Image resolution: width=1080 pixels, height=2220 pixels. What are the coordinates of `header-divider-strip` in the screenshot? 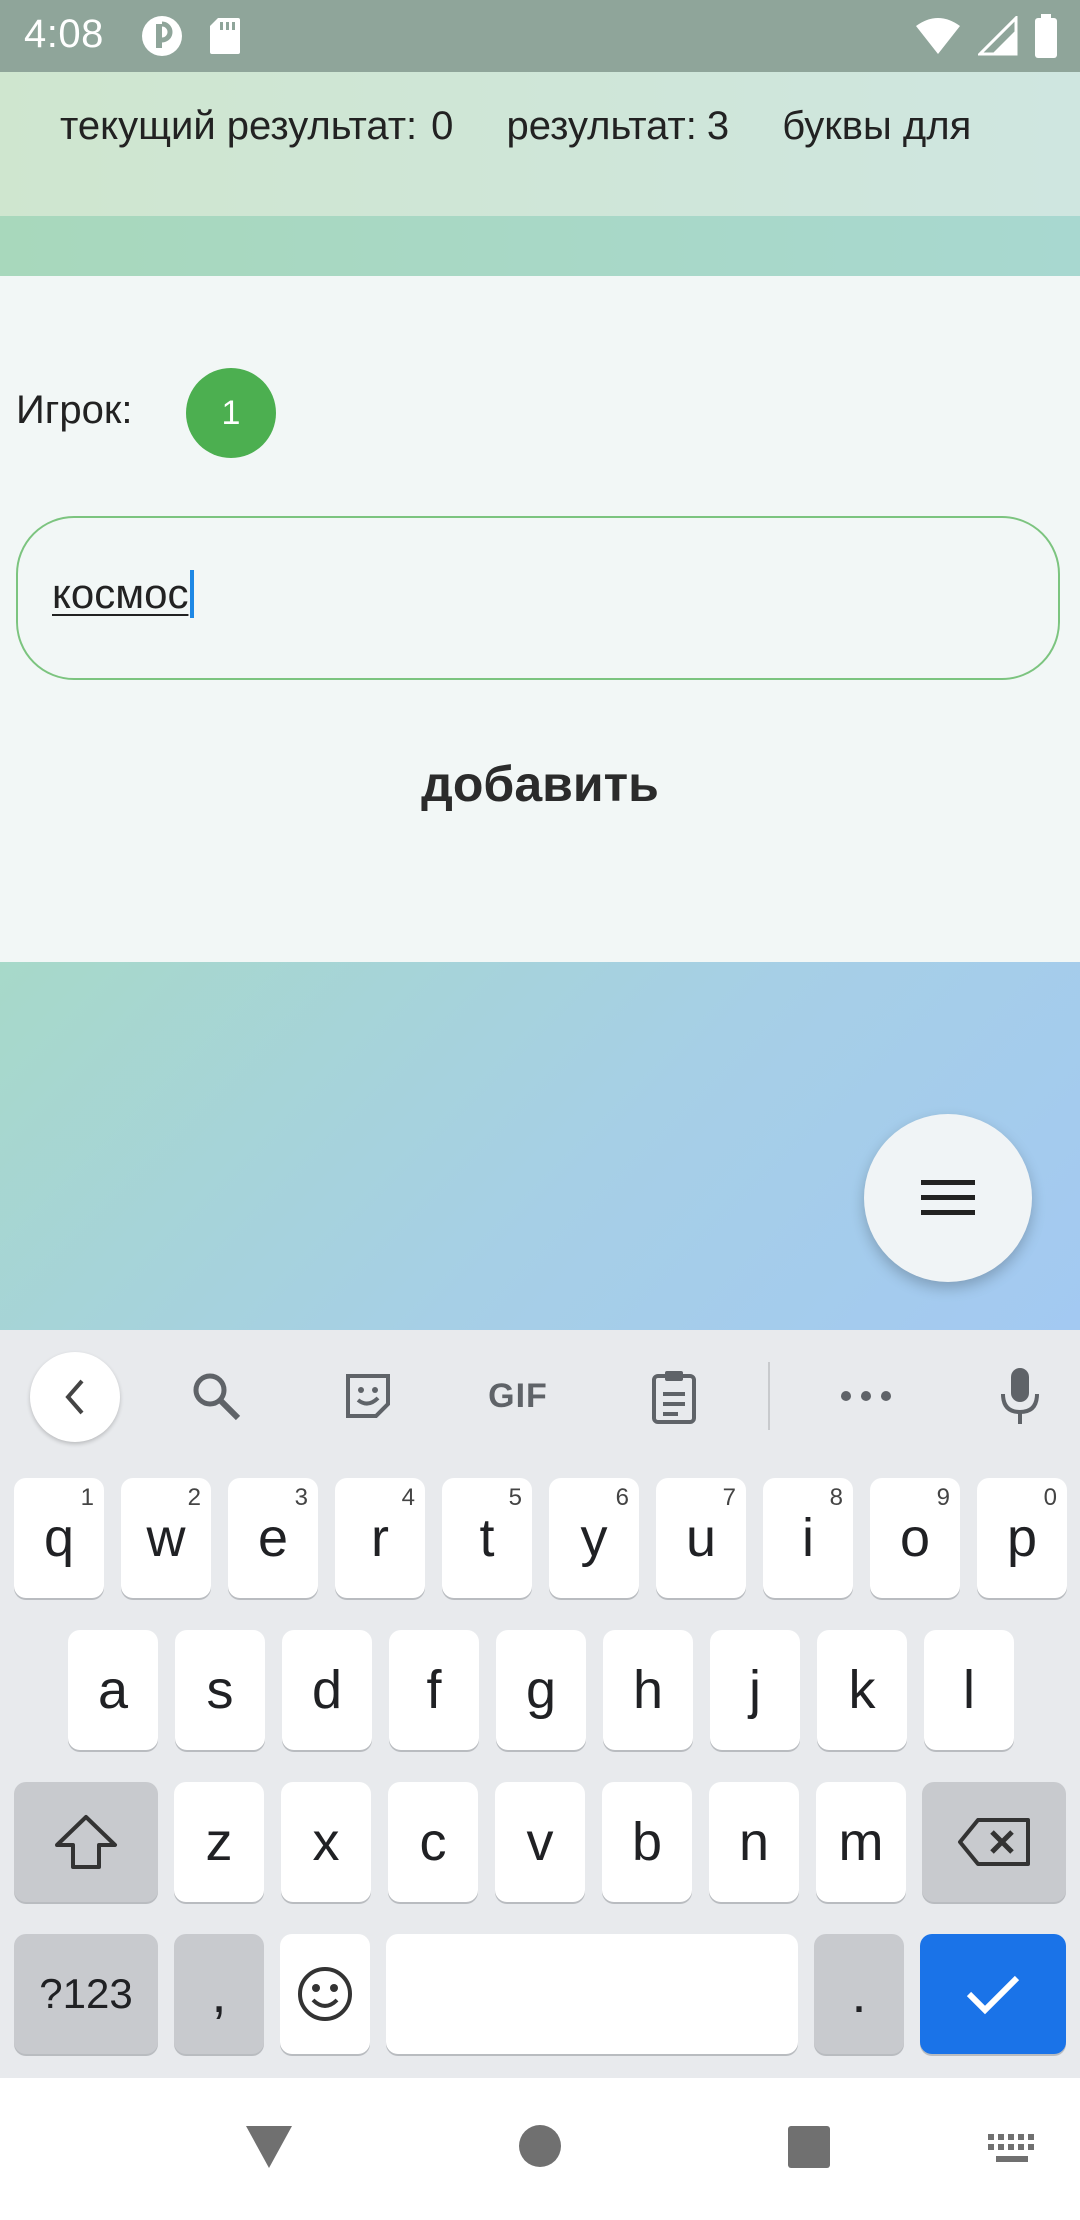 It's located at (540, 246).